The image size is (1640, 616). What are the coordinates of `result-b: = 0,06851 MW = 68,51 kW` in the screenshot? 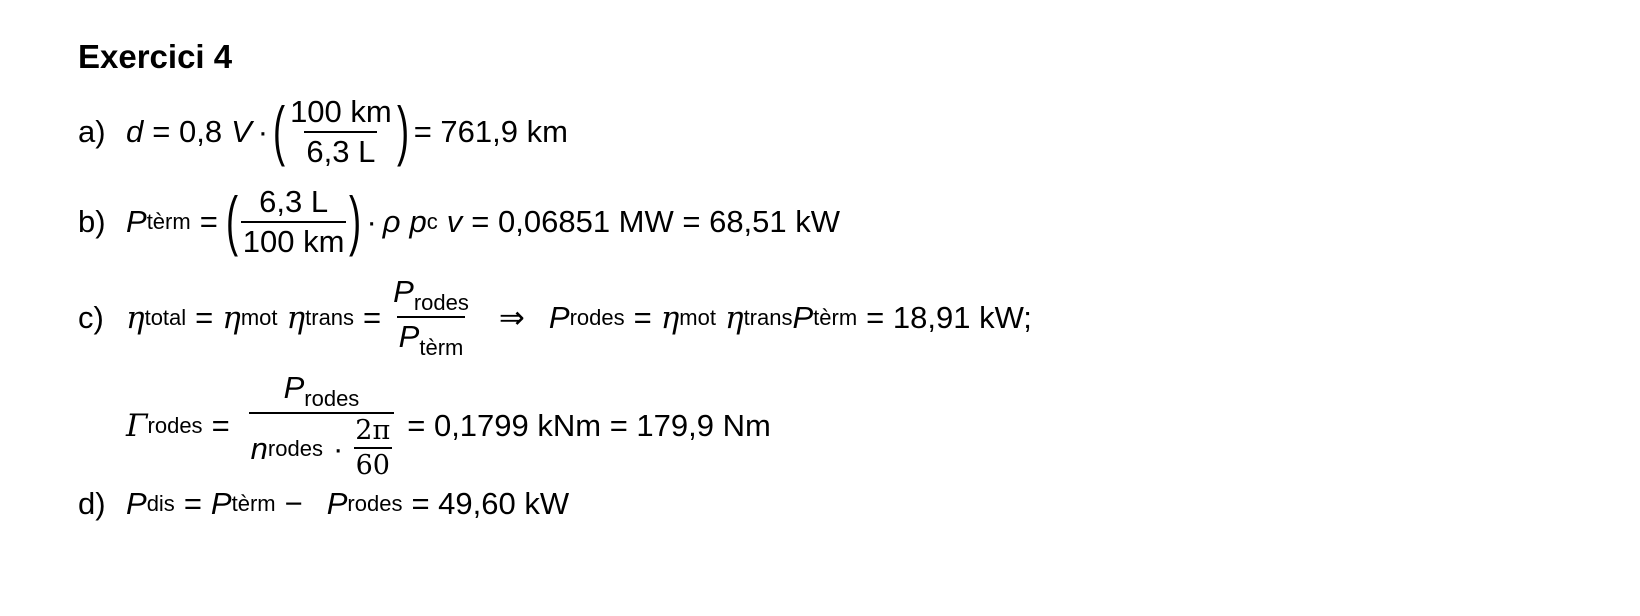 It's located at (656, 222).